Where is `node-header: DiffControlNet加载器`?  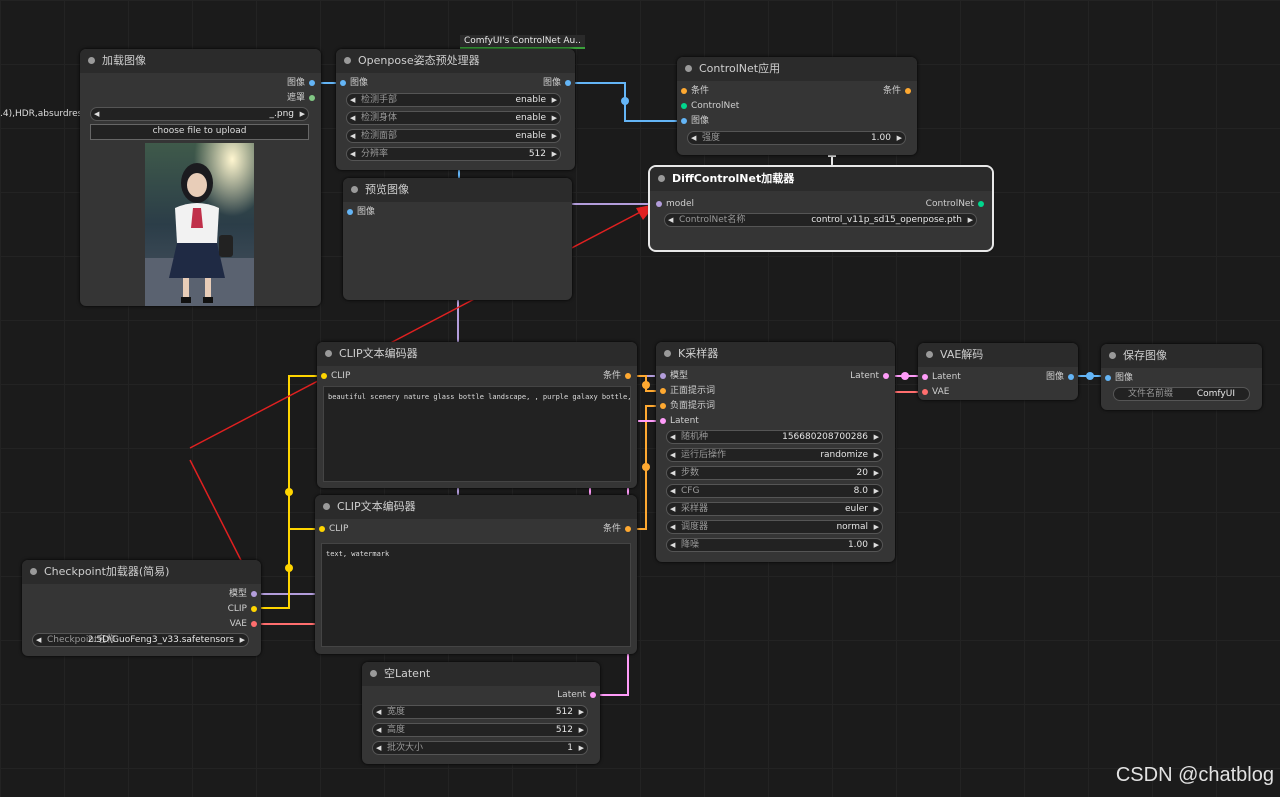
node-header: DiffControlNet加载器 is located at coordinates (821, 179).